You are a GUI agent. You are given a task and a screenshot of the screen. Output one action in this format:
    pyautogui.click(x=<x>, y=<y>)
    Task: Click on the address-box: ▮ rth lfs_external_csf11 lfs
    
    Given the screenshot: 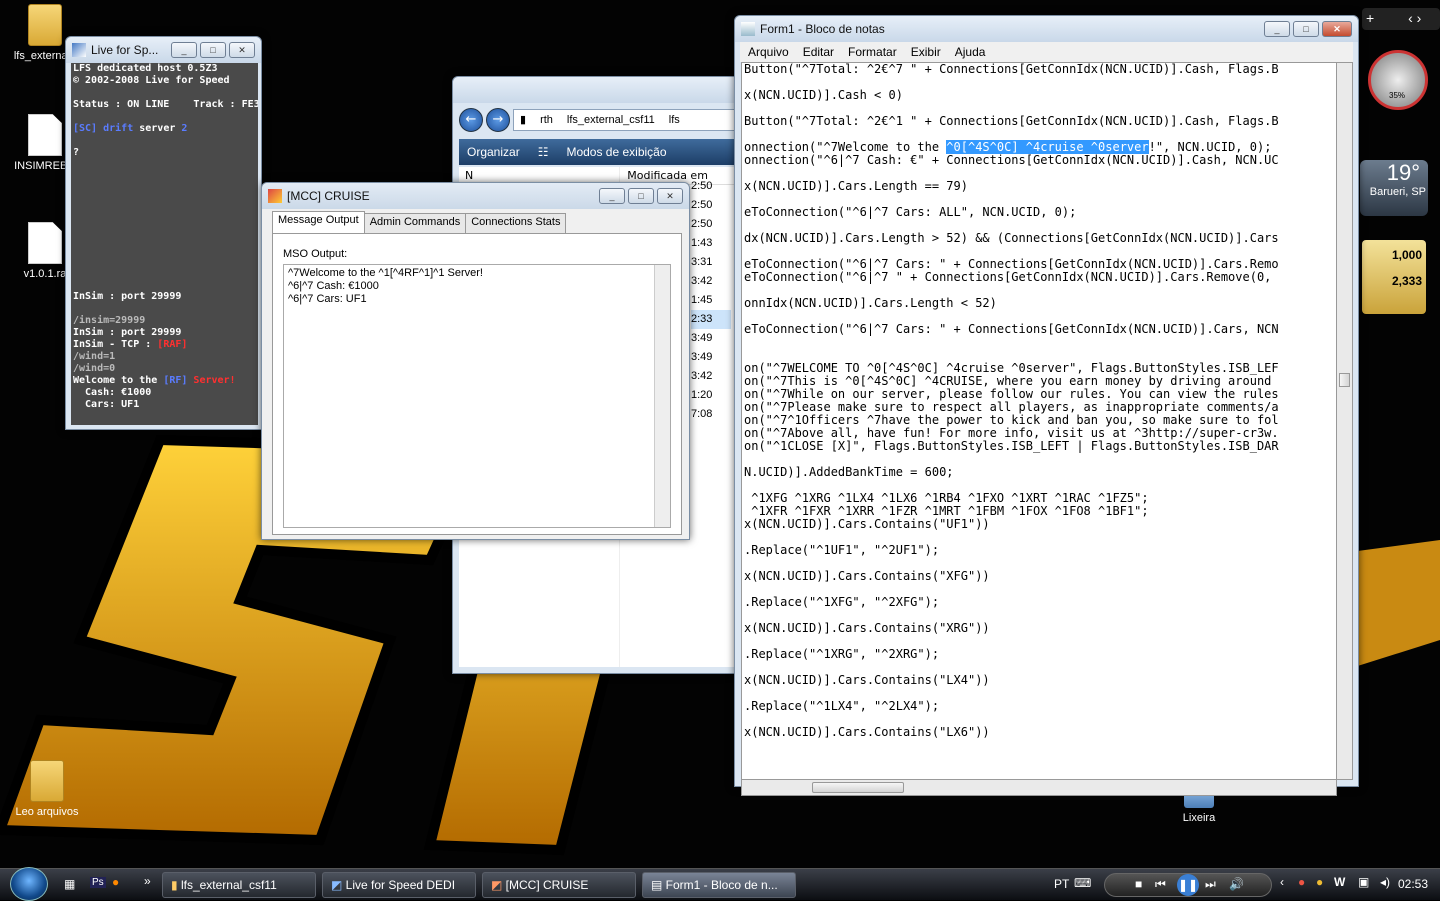 What is the action you would take?
    pyautogui.click(x=624, y=120)
    